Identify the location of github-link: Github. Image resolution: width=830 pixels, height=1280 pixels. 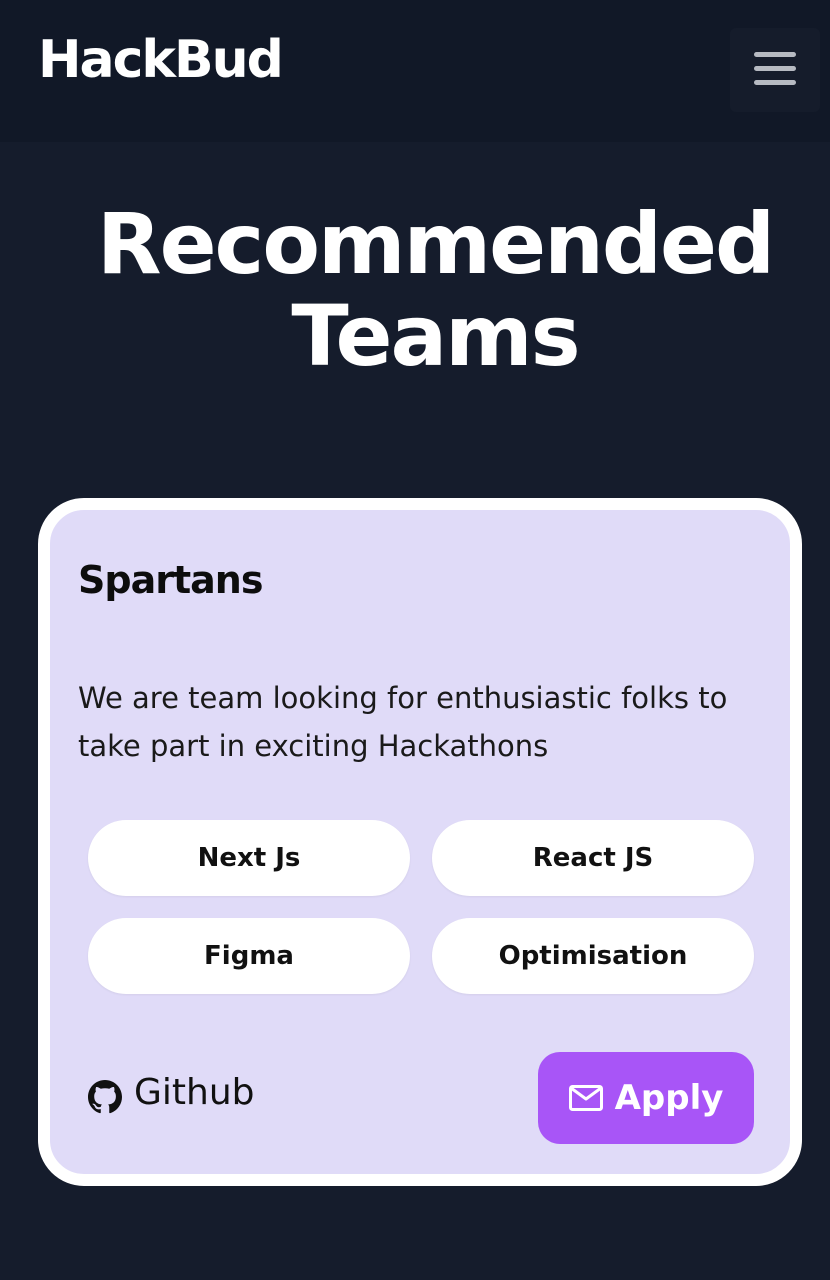
(171, 1092).